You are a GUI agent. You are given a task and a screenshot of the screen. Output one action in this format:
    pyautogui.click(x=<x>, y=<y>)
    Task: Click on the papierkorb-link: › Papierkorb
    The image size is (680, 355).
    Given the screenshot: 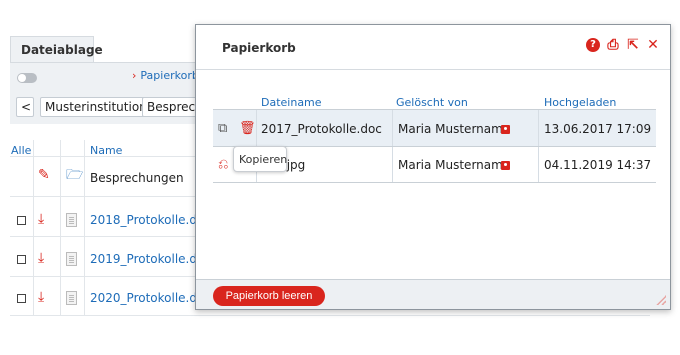 What is the action you would take?
    pyautogui.click(x=165, y=75)
    